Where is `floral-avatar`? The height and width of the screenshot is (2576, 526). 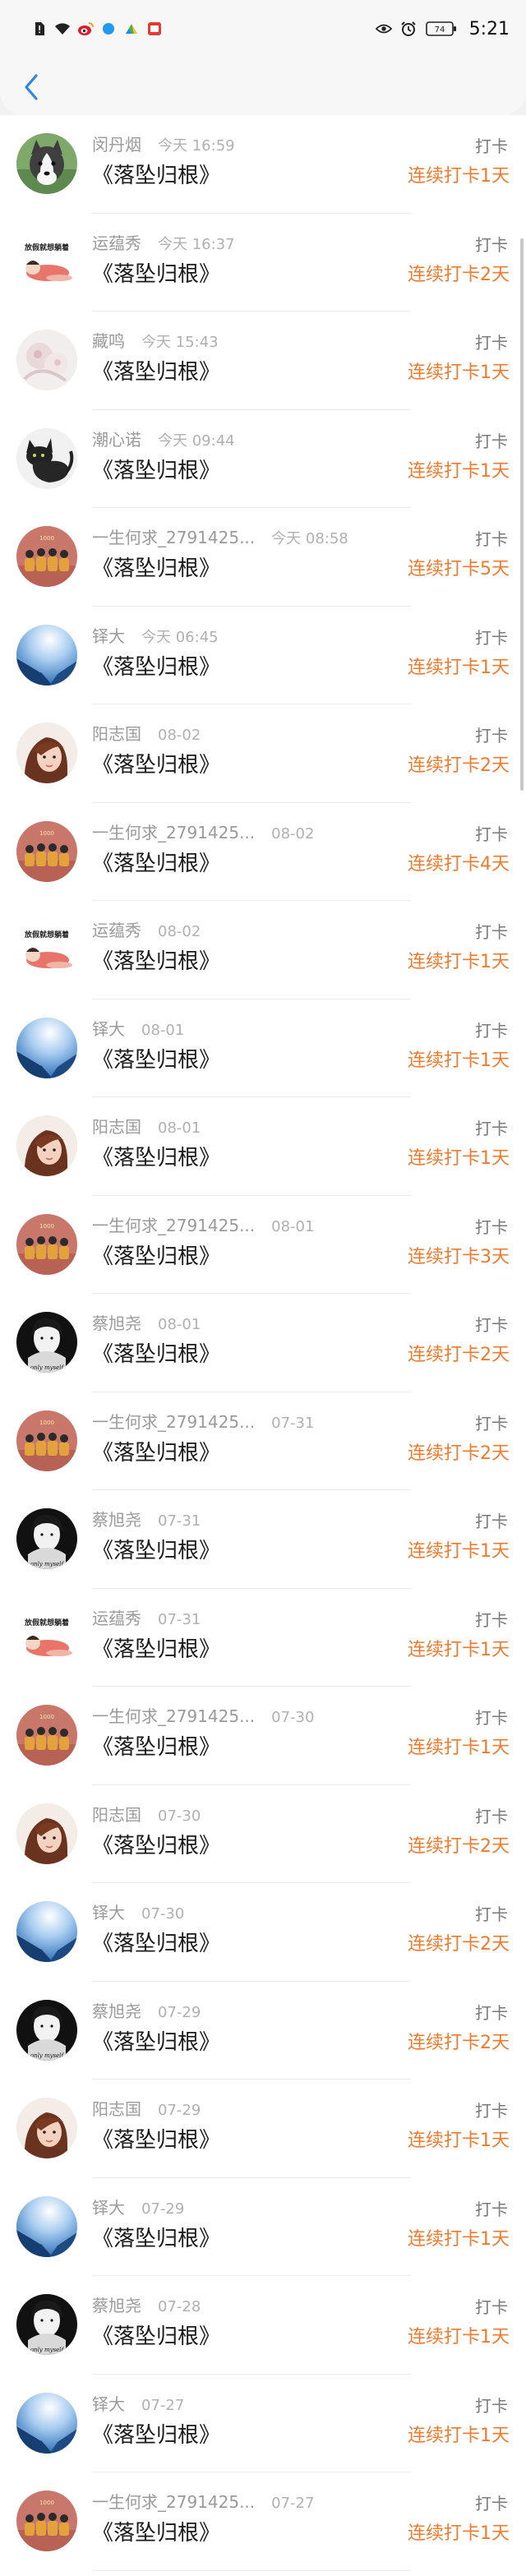 floral-avatar is located at coordinates (46, 360).